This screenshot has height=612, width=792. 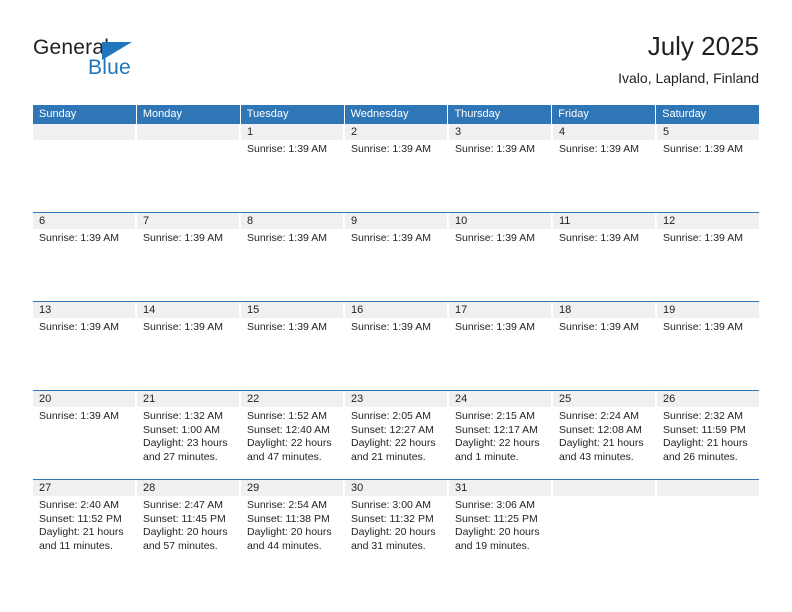 What do you see at coordinates (293, 221) in the screenshot?
I see `day-number-8: 8` at bounding box center [293, 221].